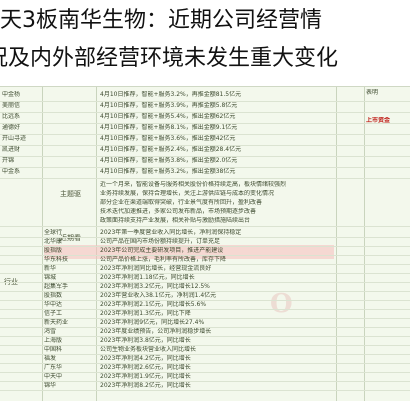 The image size is (410, 401). Describe the element at coordinates (169, 105) in the screenshot. I see `table-cell: 4月10日推荐，智能+服务3.9%，再推金额5.8亿元` at that location.